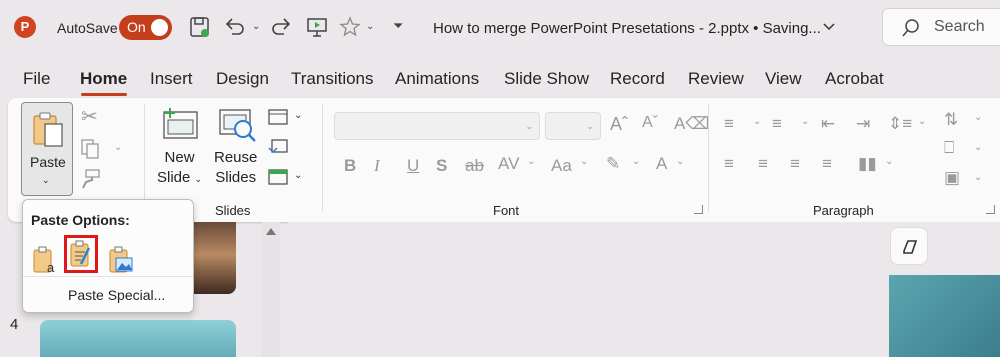  What do you see at coordinates (922, 121) in the screenshot?
I see `line-spacing-dropdown-icon: ⌄` at bounding box center [922, 121].